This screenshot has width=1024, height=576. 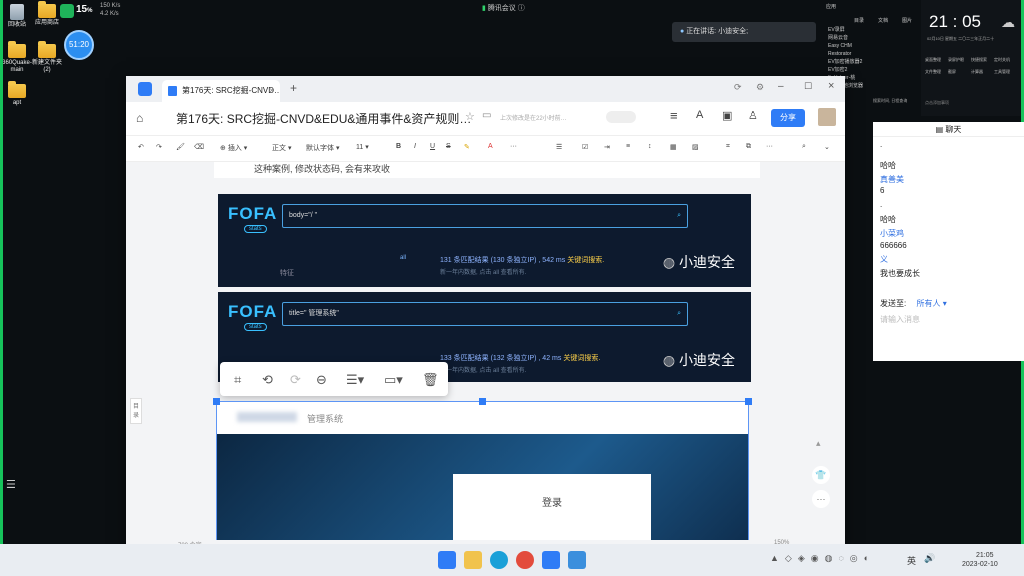 I want to click on desktop-icon-app-store: 应用商店, so click(x=47, y=14).